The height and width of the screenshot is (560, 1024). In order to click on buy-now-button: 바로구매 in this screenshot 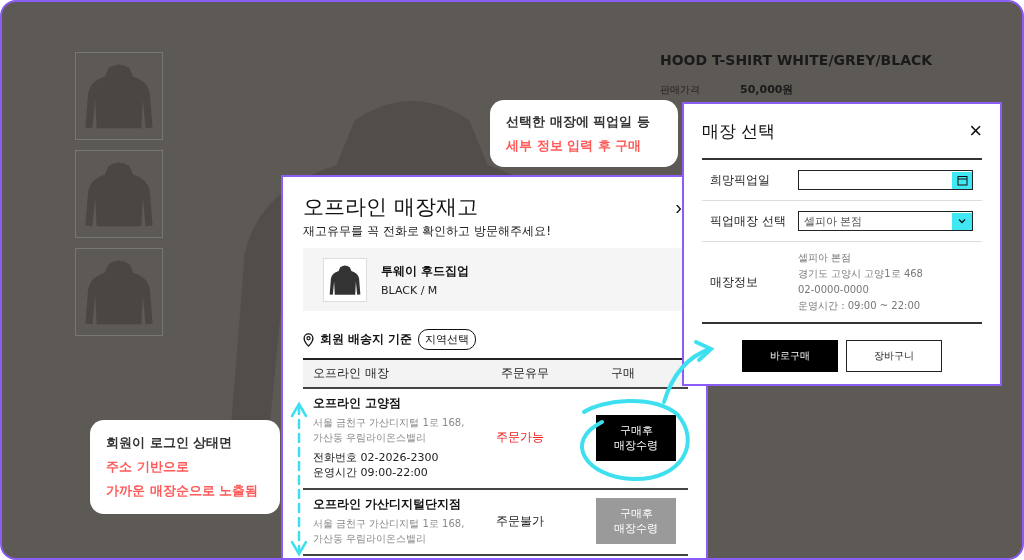, I will do `click(790, 356)`.